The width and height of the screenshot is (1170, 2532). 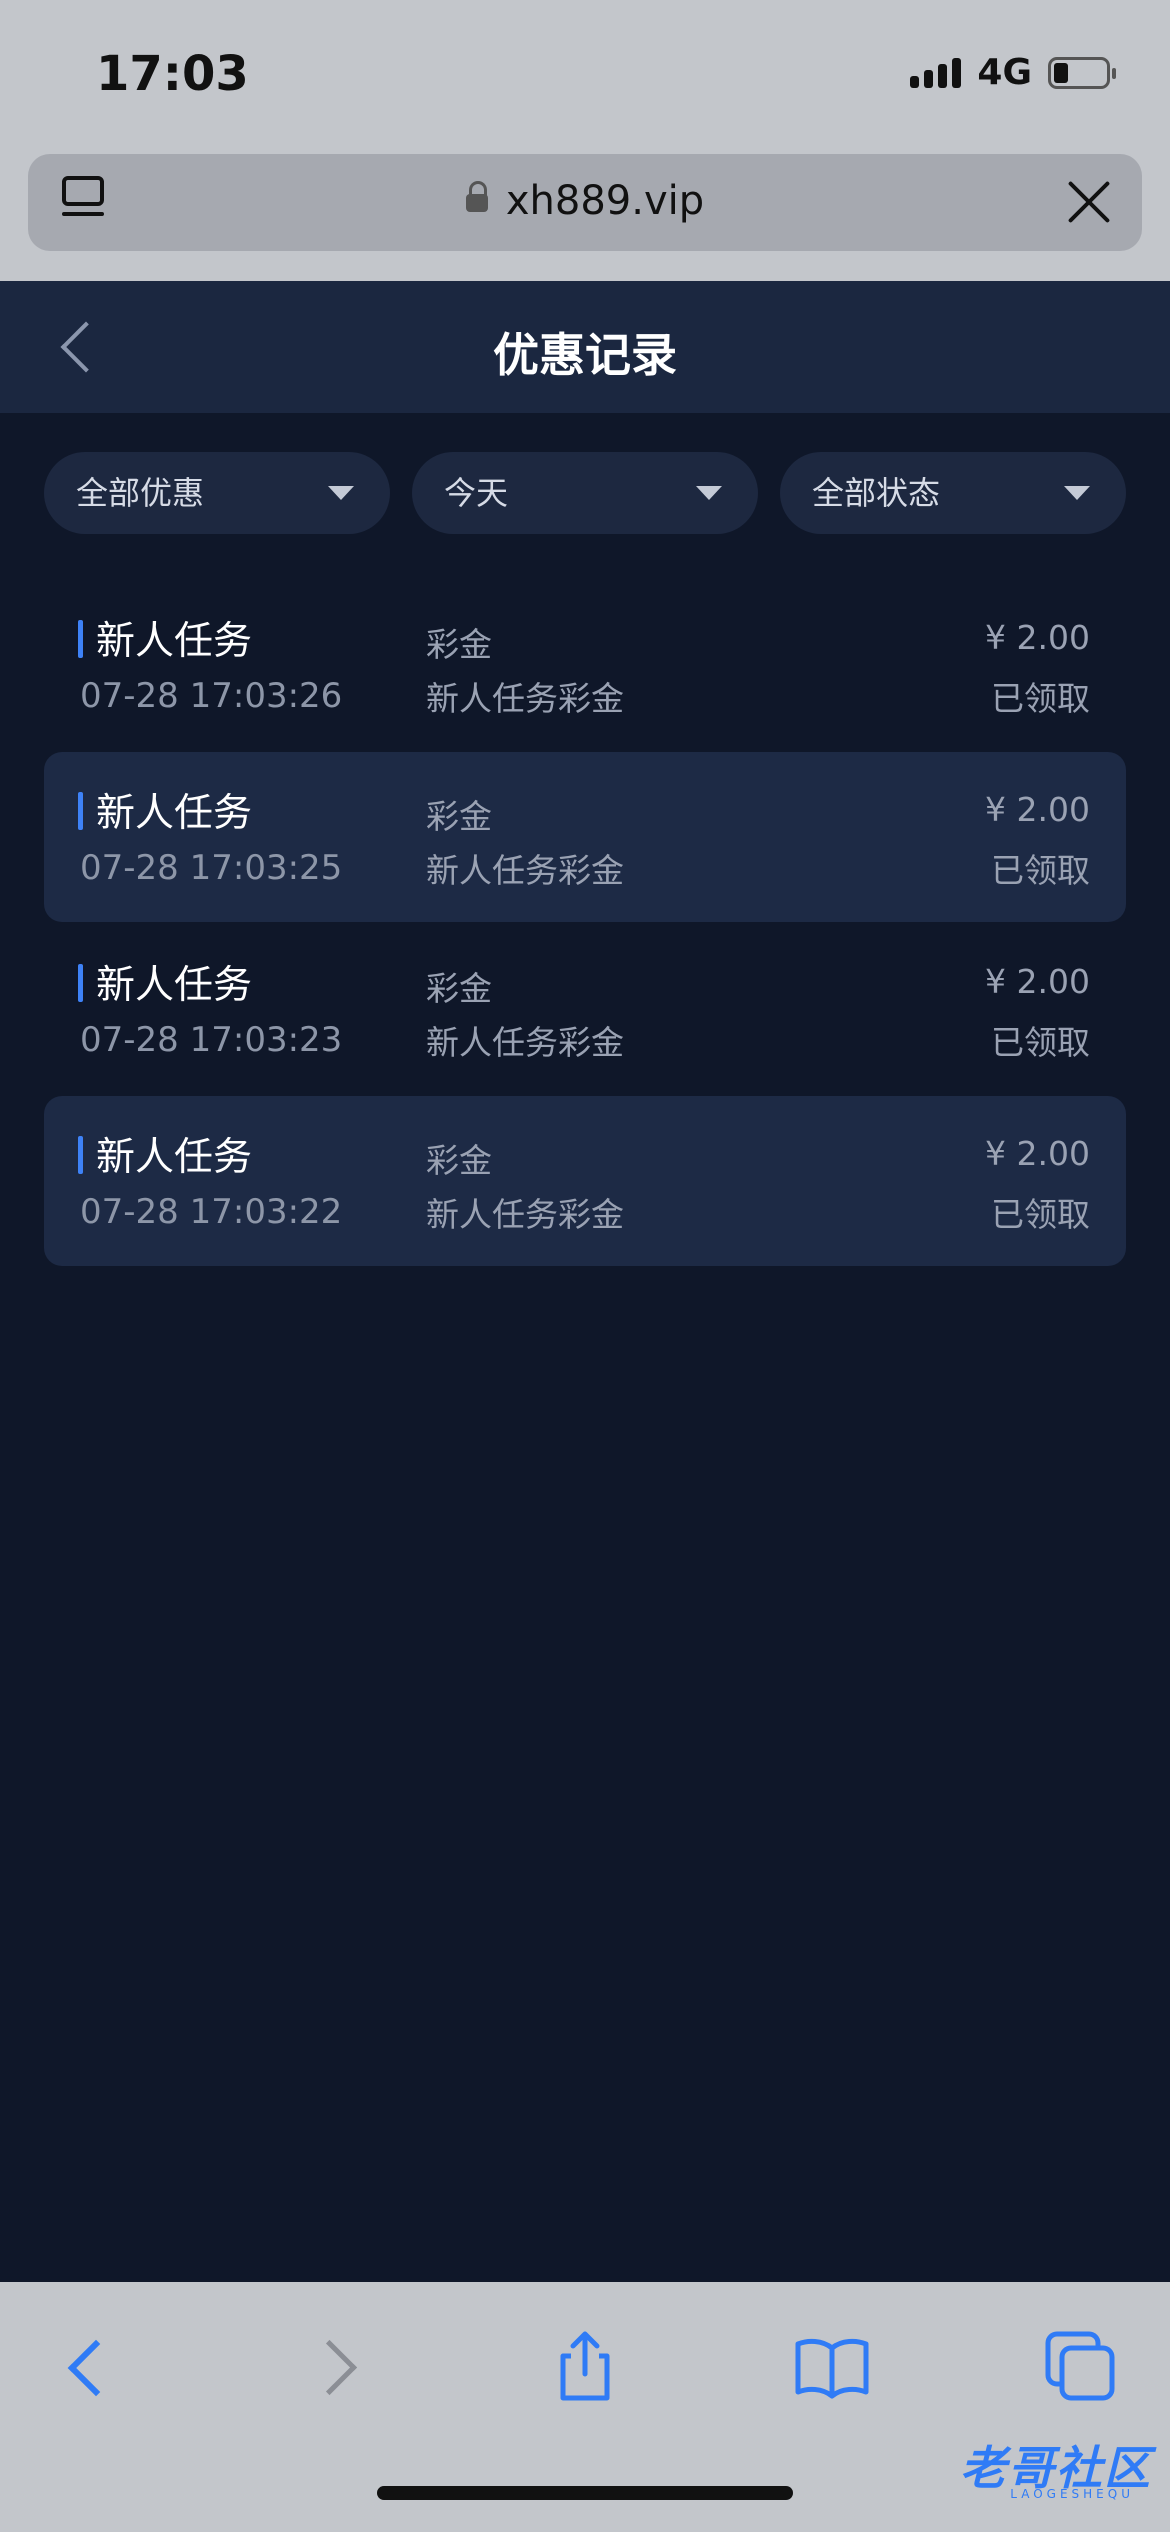 What do you see at coordinates (1082, 72) in the screenshot?
I see `battery-icon` at bounding box center [1082, 72].